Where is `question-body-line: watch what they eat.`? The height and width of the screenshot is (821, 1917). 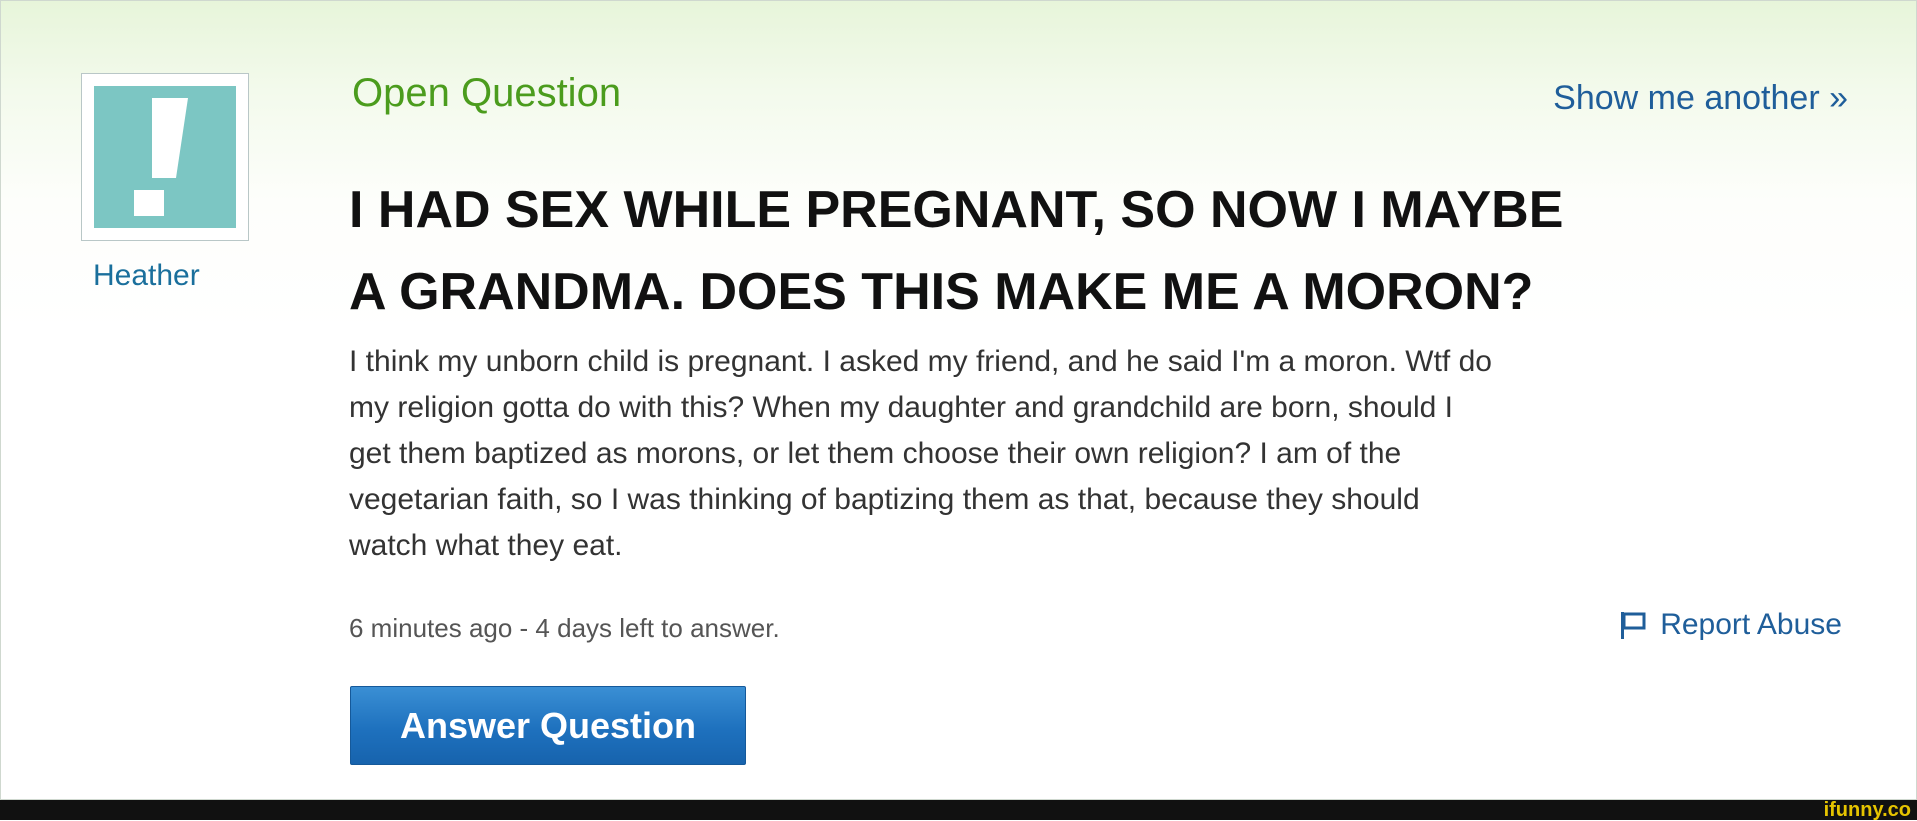 question-body-line: watch what they eat. is located at coordinates (486, 545).